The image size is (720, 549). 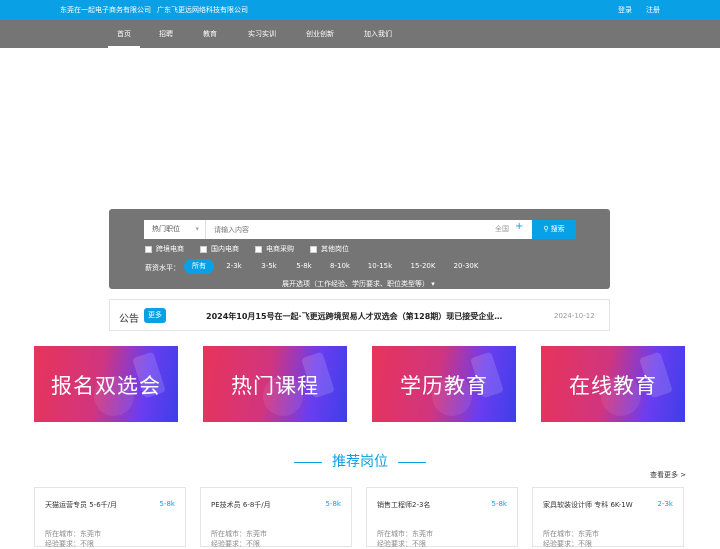 What do you see at coordinates (154, 10) in the screenshot?
I see `company-links: 东莞在一起电子商务有限公司 广东飞更远网络科技有限公司` at bounding box center [154, 10].